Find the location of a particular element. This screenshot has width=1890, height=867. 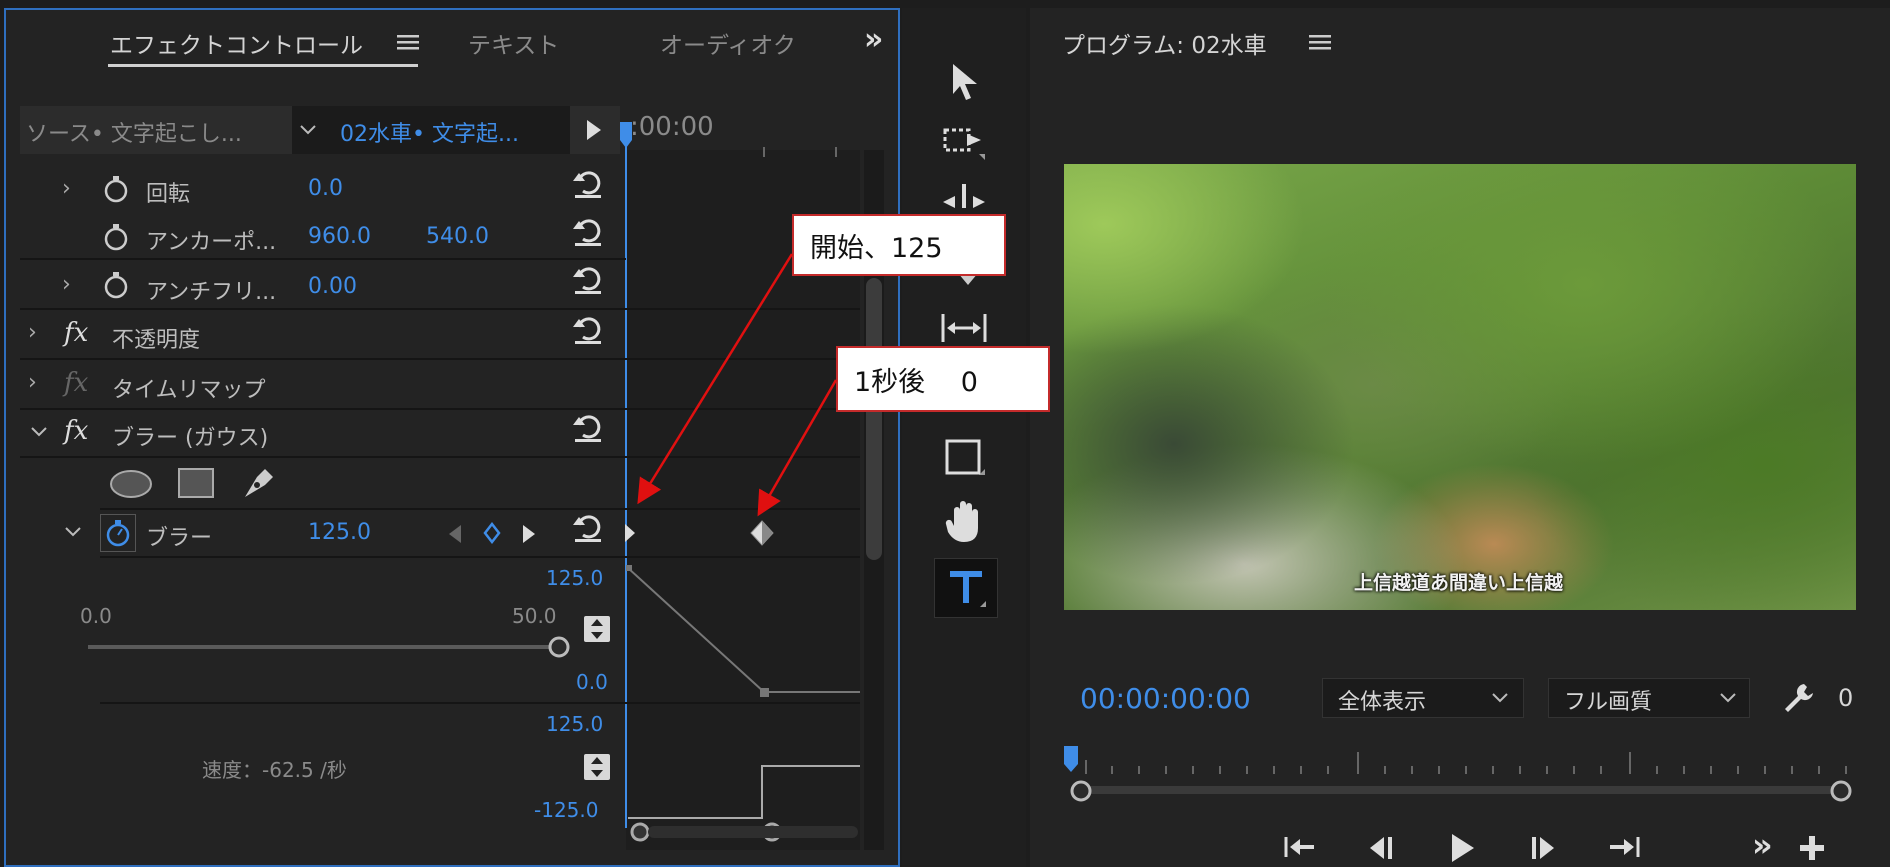

ripple-edit-tool-icon is located at coordinates (964, 196).